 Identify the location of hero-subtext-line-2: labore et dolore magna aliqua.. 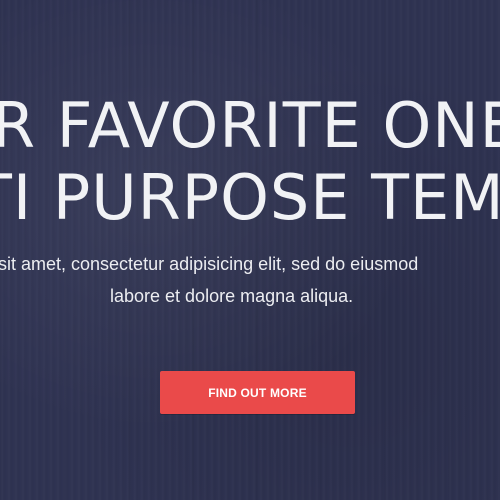
(232, 296).